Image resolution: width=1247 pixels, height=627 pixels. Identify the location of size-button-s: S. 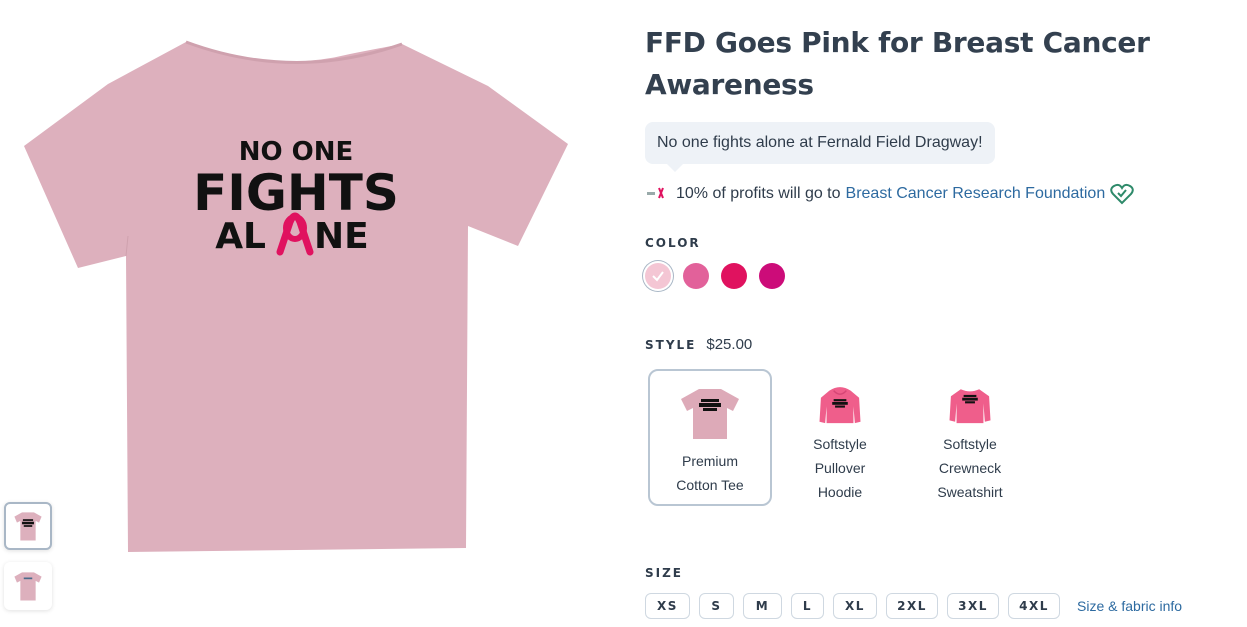
(716, 606).